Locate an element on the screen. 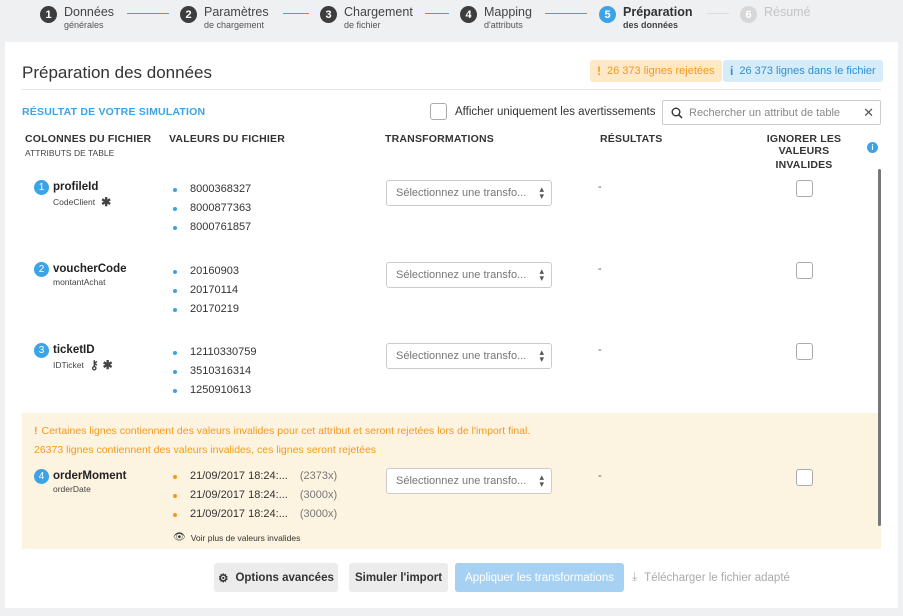  header-table-attributes: ATTRIBUTS DE TABLE is located at coordinates (70, 153).